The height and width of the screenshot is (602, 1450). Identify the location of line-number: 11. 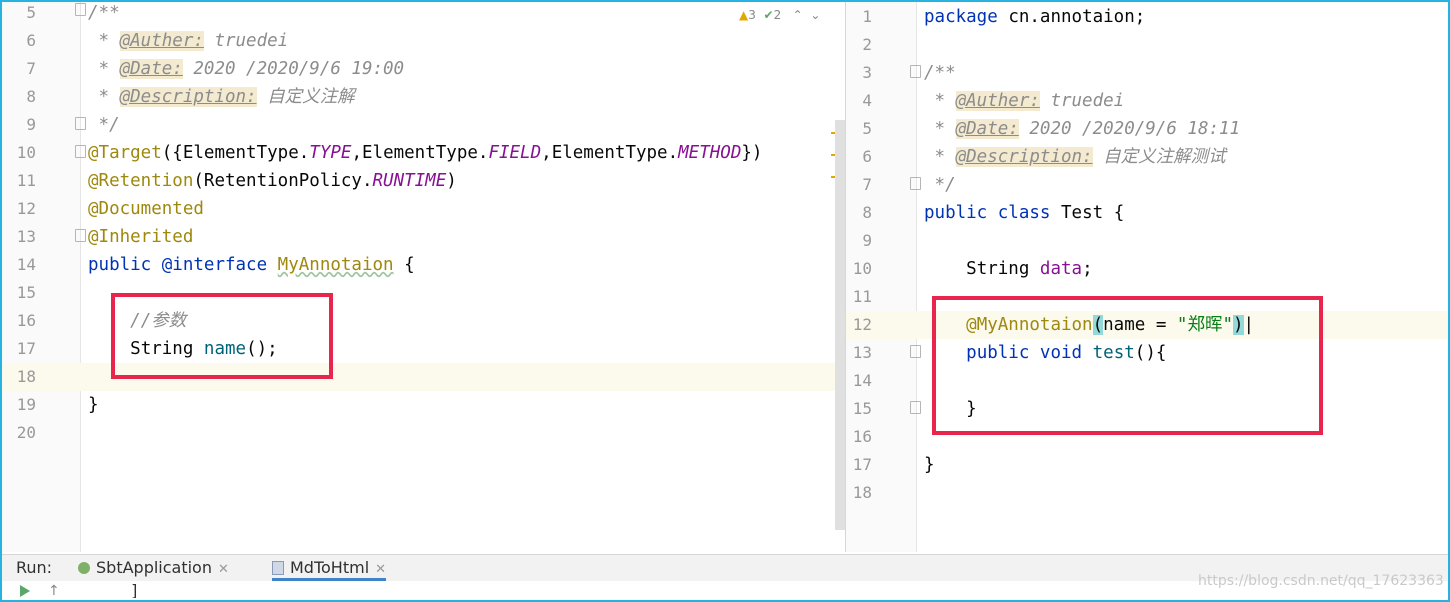
(862, 296).